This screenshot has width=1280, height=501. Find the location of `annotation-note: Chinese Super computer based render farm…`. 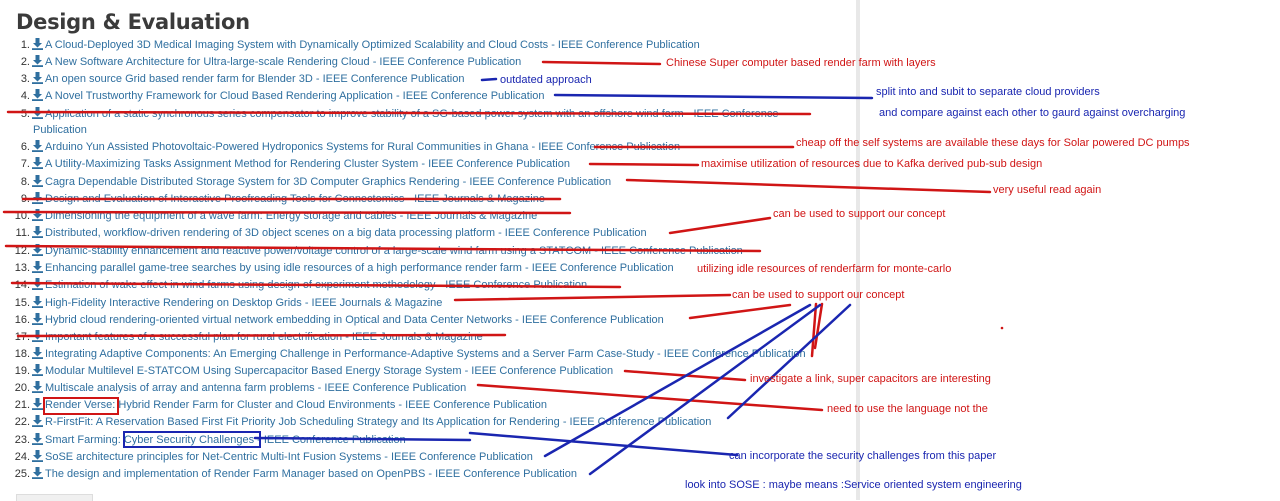

annotation-note: Chinese Super computer based render farm… is located at coordinates (801, 63).